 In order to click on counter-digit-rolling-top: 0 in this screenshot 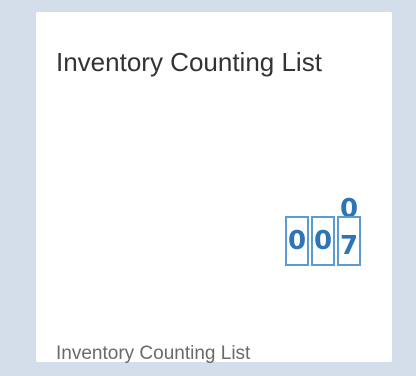, I will do `click(349, 206)`.